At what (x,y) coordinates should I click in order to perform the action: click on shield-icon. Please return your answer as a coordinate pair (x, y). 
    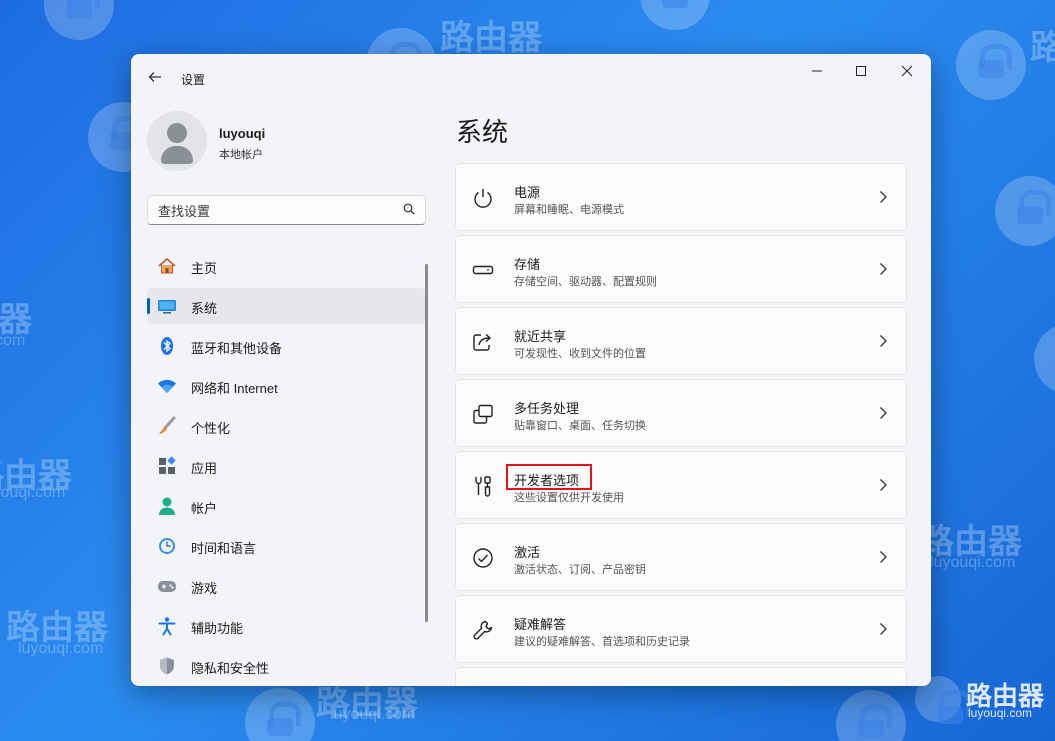
    Looking at the image, I should click on (167, 666).